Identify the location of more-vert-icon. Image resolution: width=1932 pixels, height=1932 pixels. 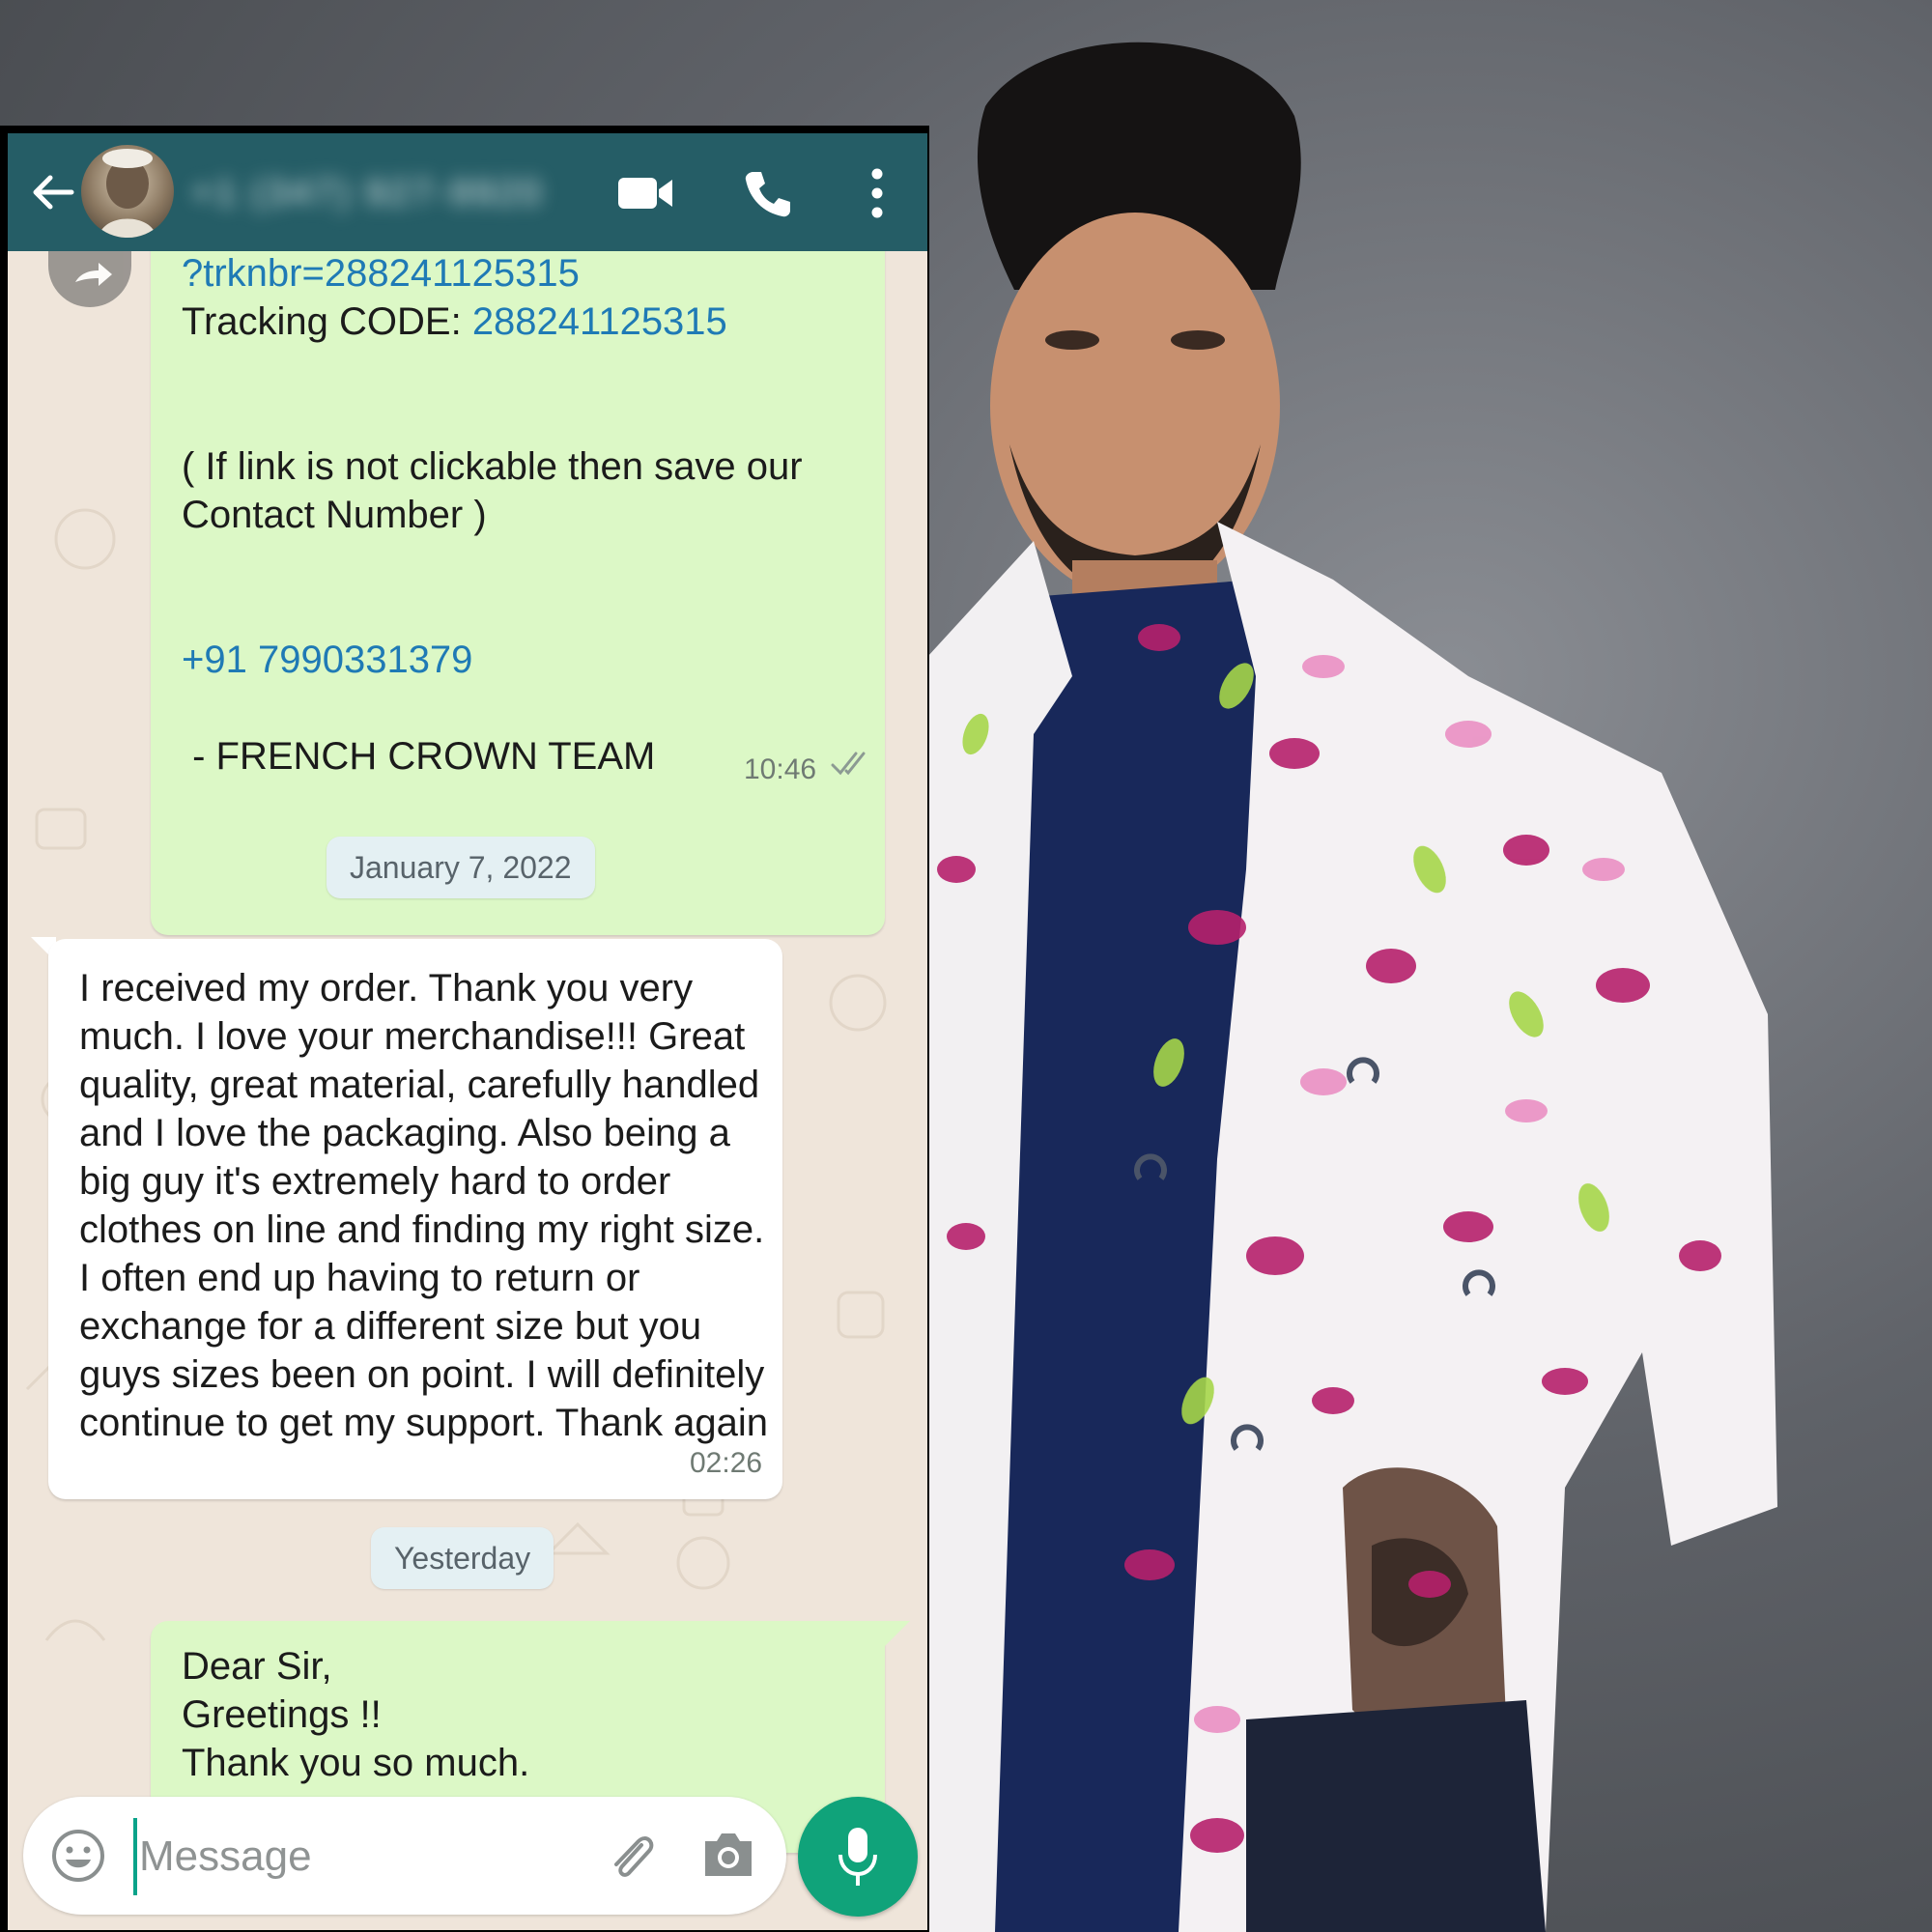
(877, 193).